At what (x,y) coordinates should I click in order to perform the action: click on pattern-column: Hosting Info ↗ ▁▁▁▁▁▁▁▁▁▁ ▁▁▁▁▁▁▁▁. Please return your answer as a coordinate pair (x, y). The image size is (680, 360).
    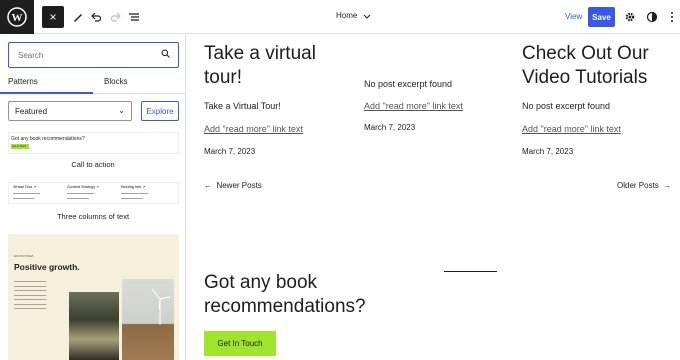
    Looking at the image, I should click on (134, 192).